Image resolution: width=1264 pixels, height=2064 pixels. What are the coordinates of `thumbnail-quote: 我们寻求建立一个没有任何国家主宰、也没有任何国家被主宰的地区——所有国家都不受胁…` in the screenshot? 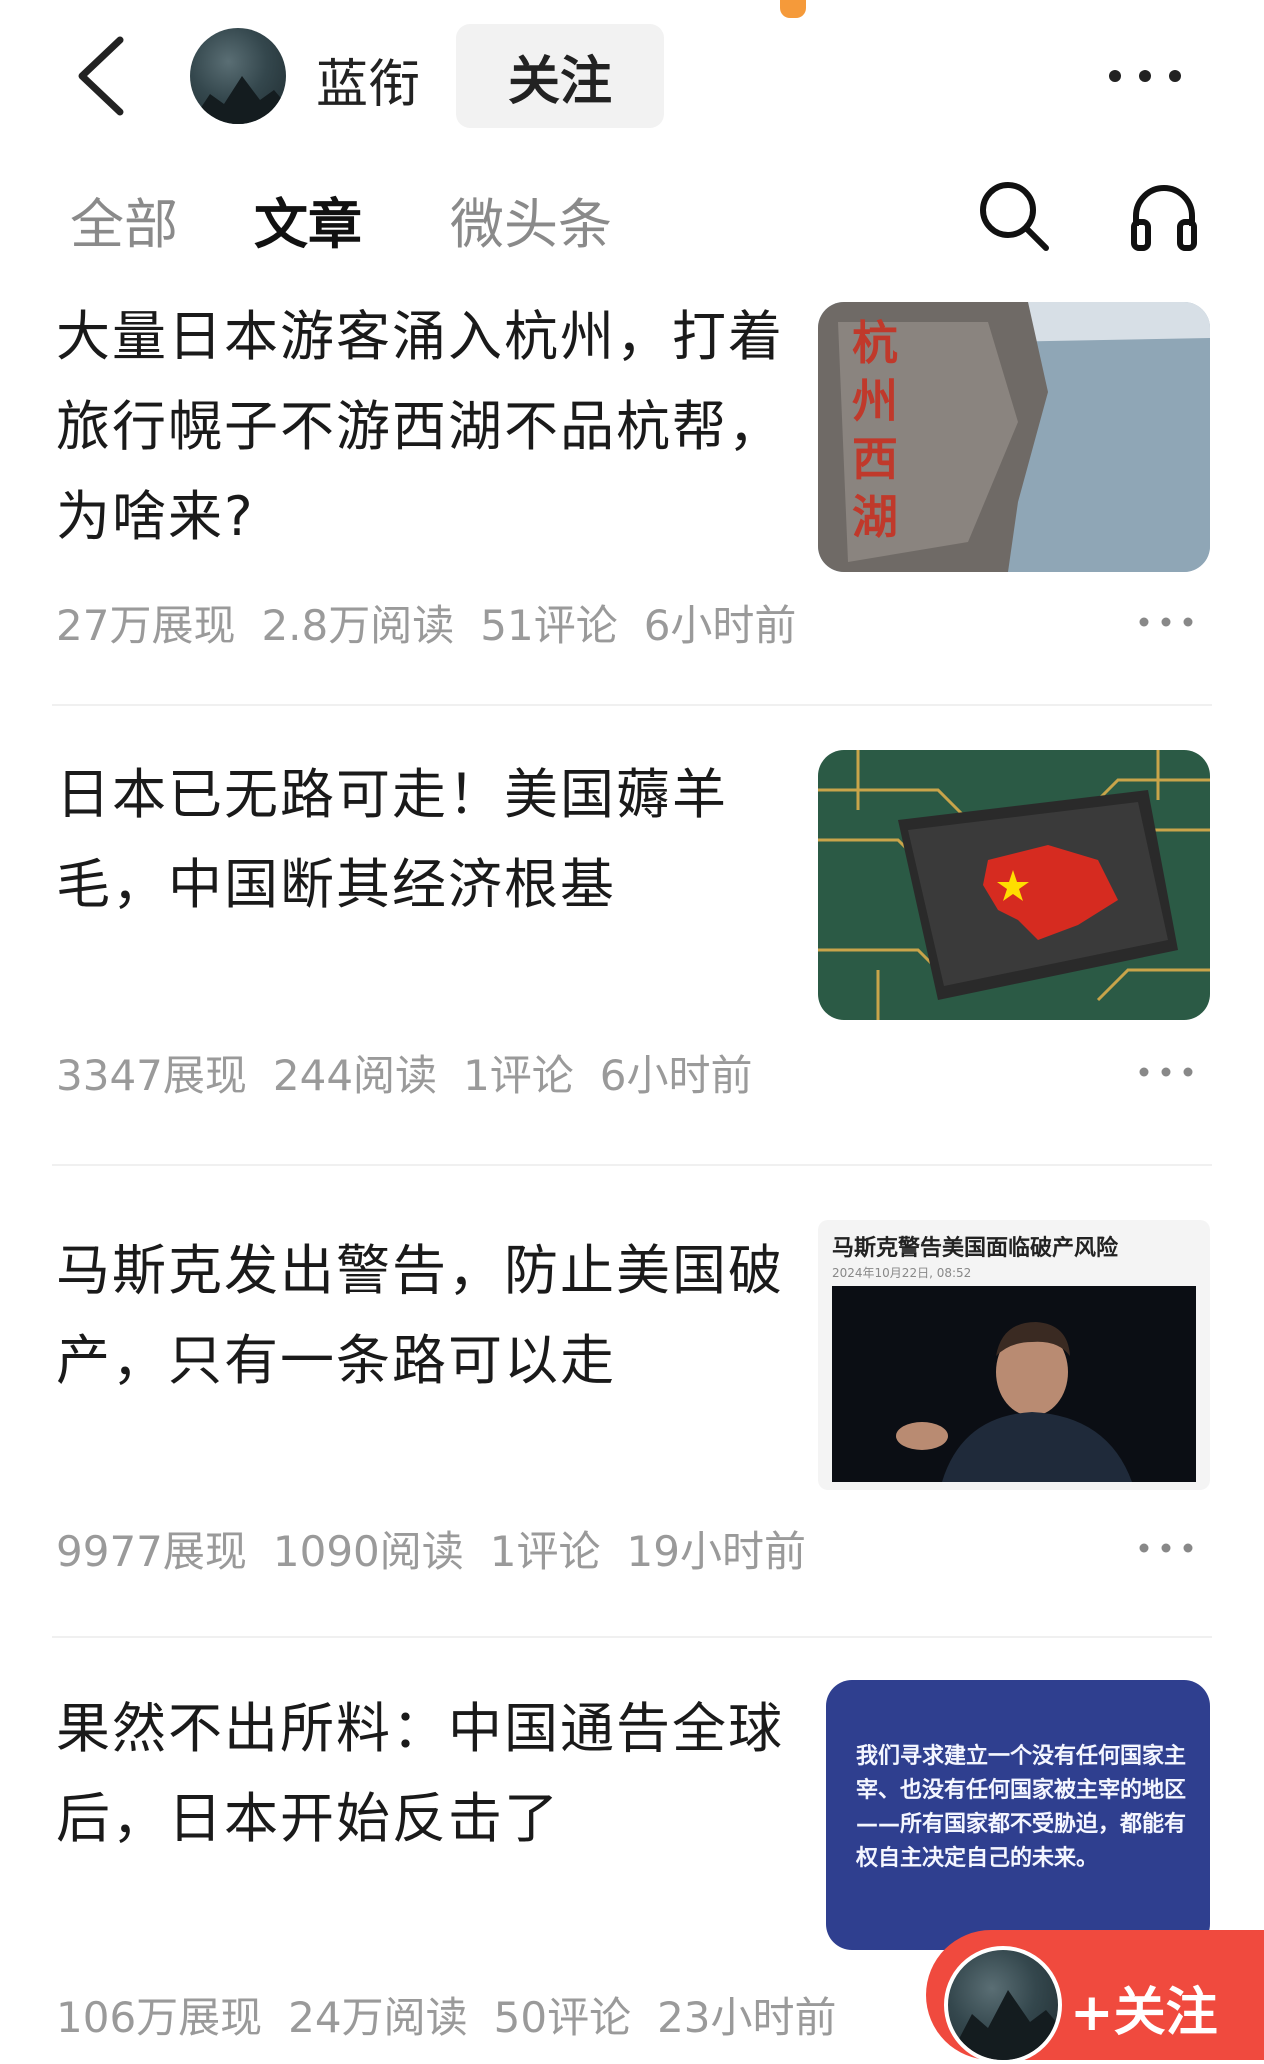 It's located at (1021, 1807).